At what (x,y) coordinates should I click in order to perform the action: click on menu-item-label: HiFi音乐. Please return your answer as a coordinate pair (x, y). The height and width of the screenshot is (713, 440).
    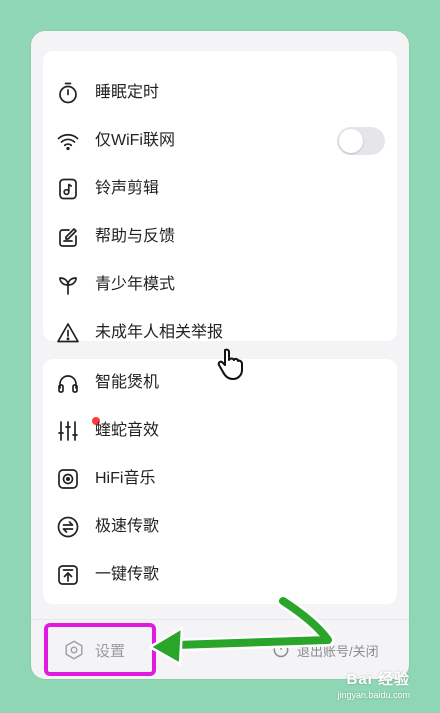
    Looking at the image, I should click on (125, 478).